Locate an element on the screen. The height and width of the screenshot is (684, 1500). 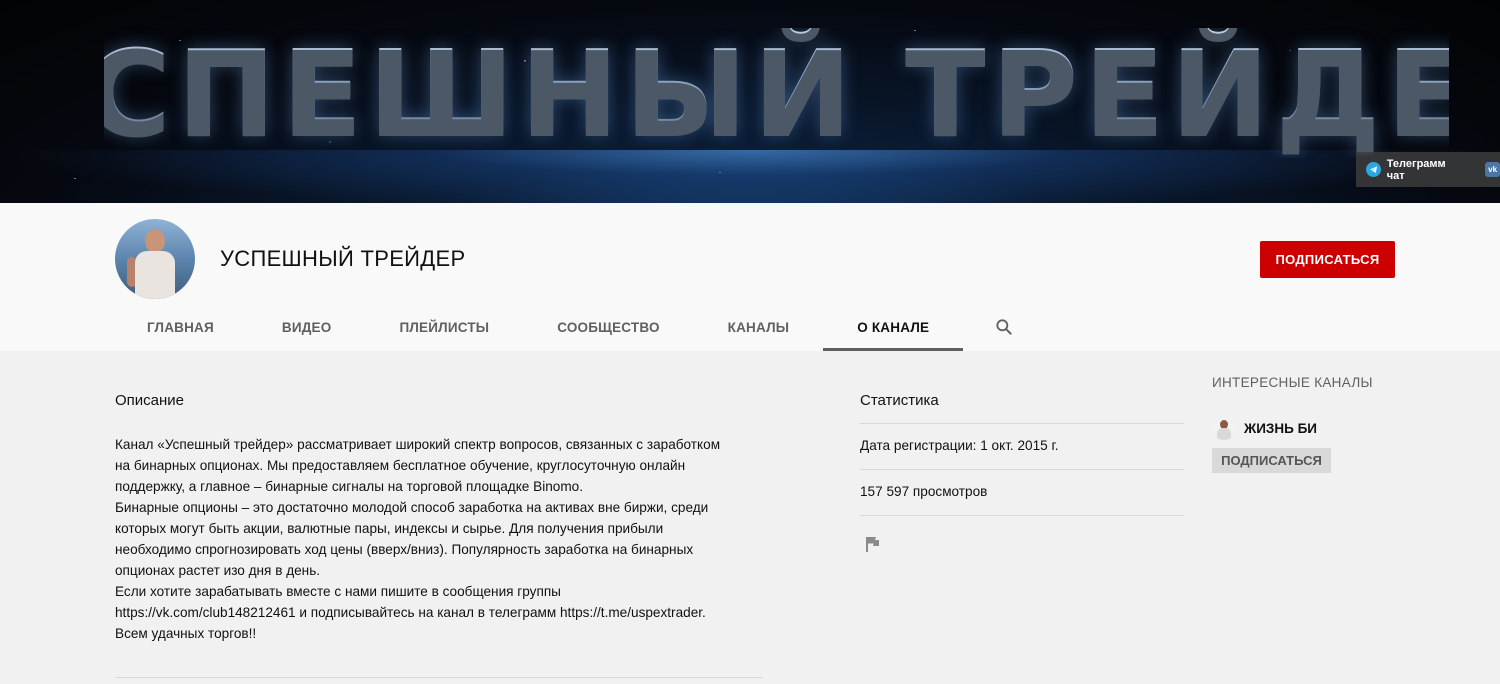
registration-date: Дата регистрации: 1 окт. 2015 г. is located at coordinates (959, 445).